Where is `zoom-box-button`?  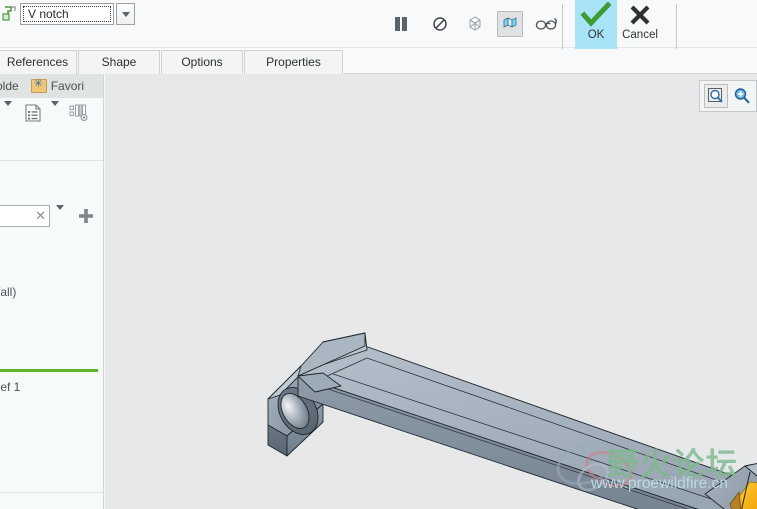
zoom-box-button is located at coordinates (716, 96).